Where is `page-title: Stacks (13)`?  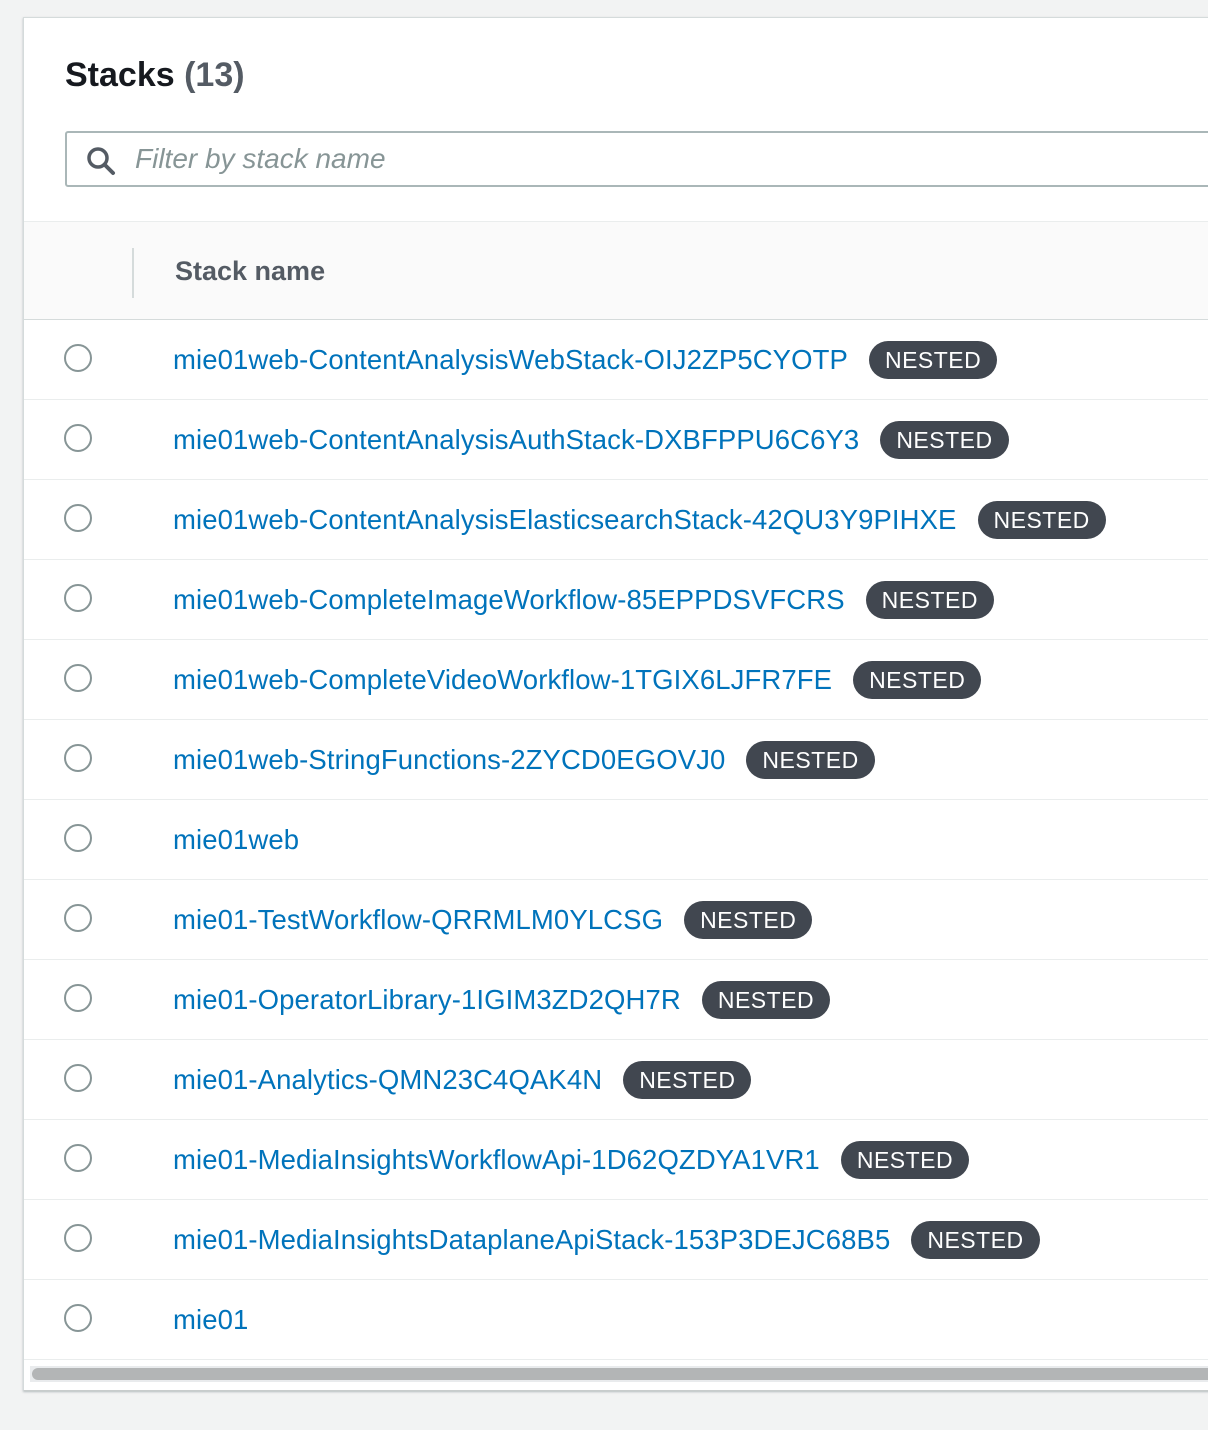 page-title: Stacks (13) is located at coordinates (155, 75).